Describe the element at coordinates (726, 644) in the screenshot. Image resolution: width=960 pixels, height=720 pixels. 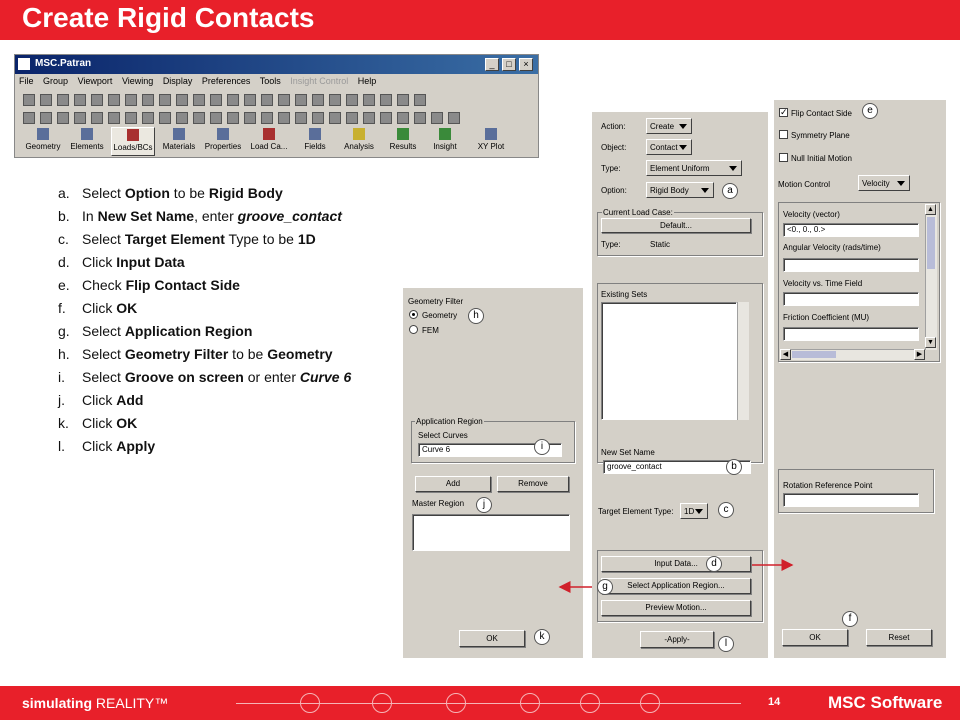
I see `callout-l: l` at that location.